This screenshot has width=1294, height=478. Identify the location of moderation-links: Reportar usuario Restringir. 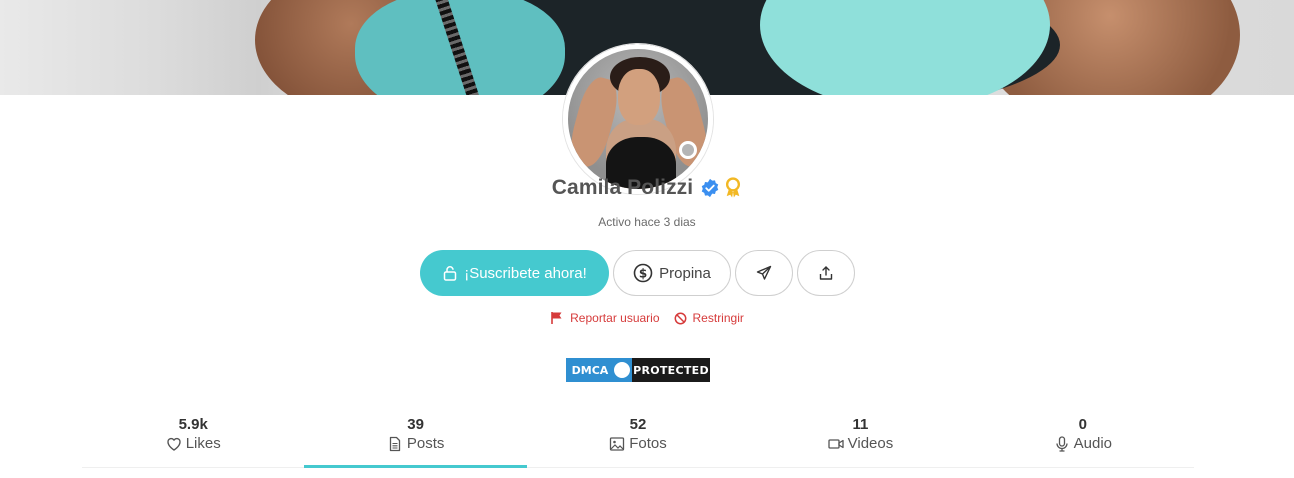
(647, 318).